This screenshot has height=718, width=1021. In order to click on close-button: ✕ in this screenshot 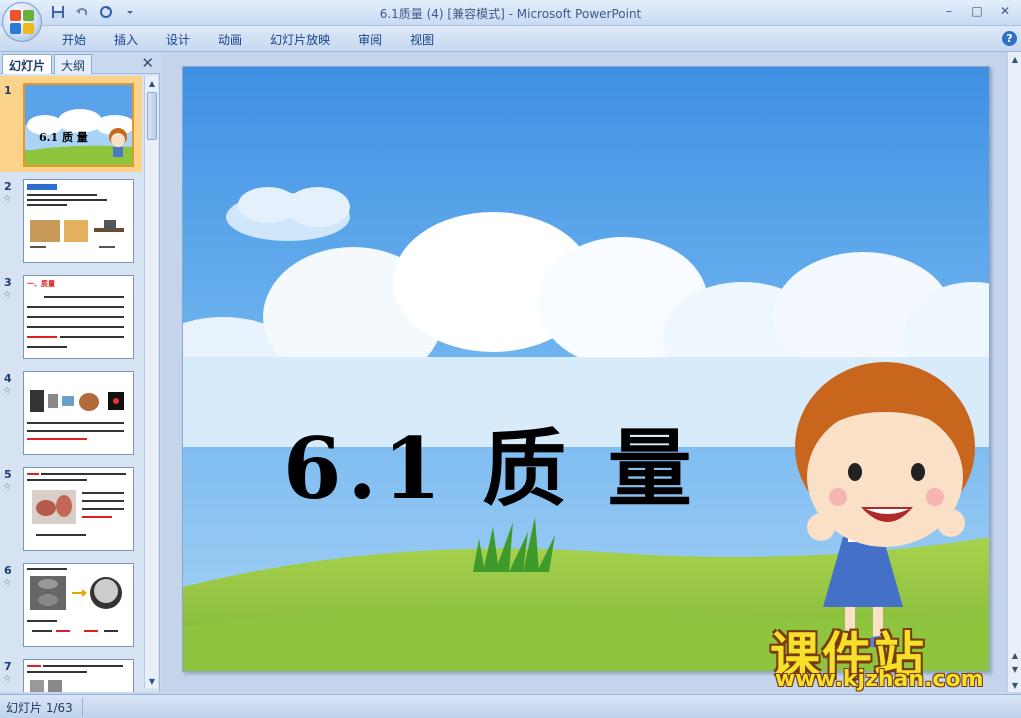, I will do `click(1005, 11)`.